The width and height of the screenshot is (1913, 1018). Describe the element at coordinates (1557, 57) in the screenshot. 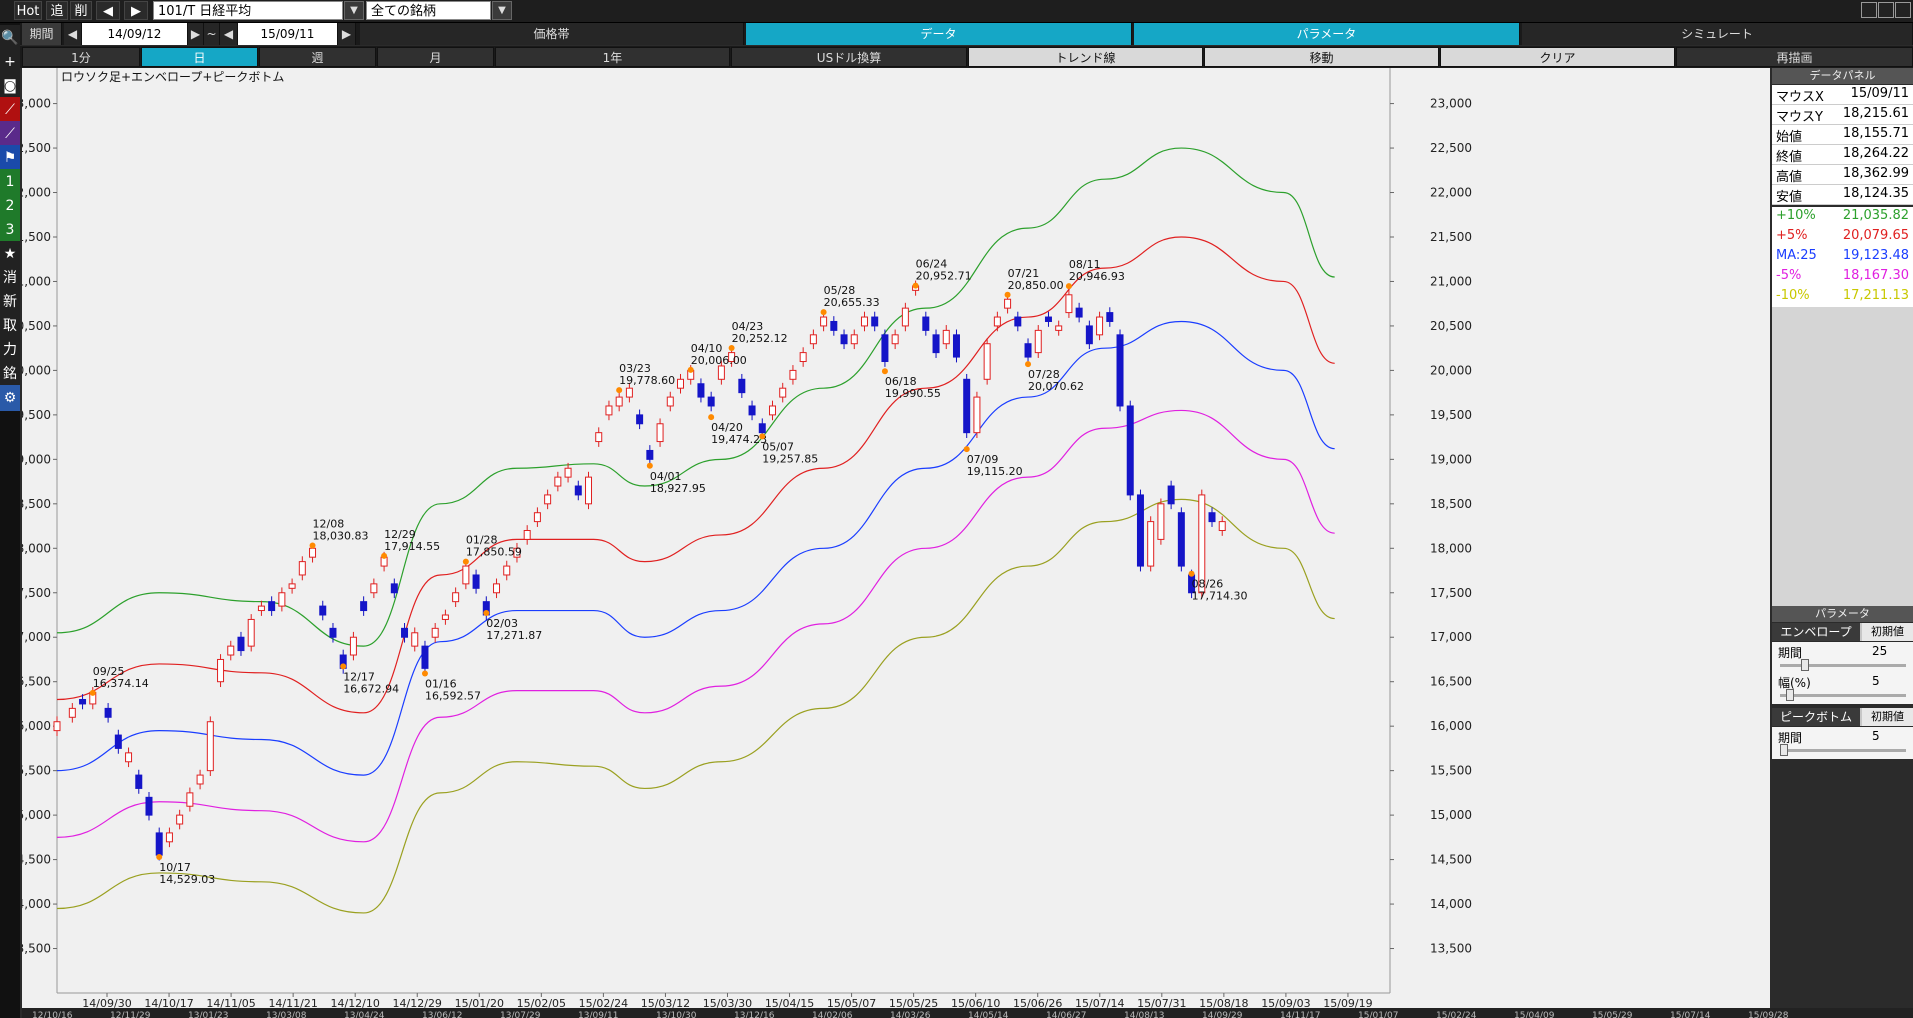

I see `clear-button: クリア` at that location.